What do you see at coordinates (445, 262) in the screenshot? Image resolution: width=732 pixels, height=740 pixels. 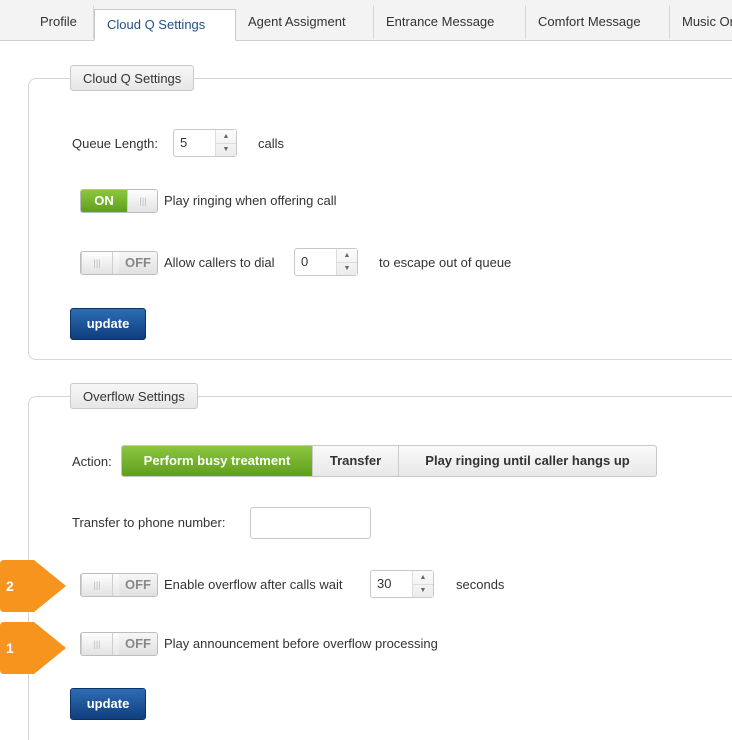 I see `dial-escape-suffix: to escape out of queue` at bounding box center [445, 262].